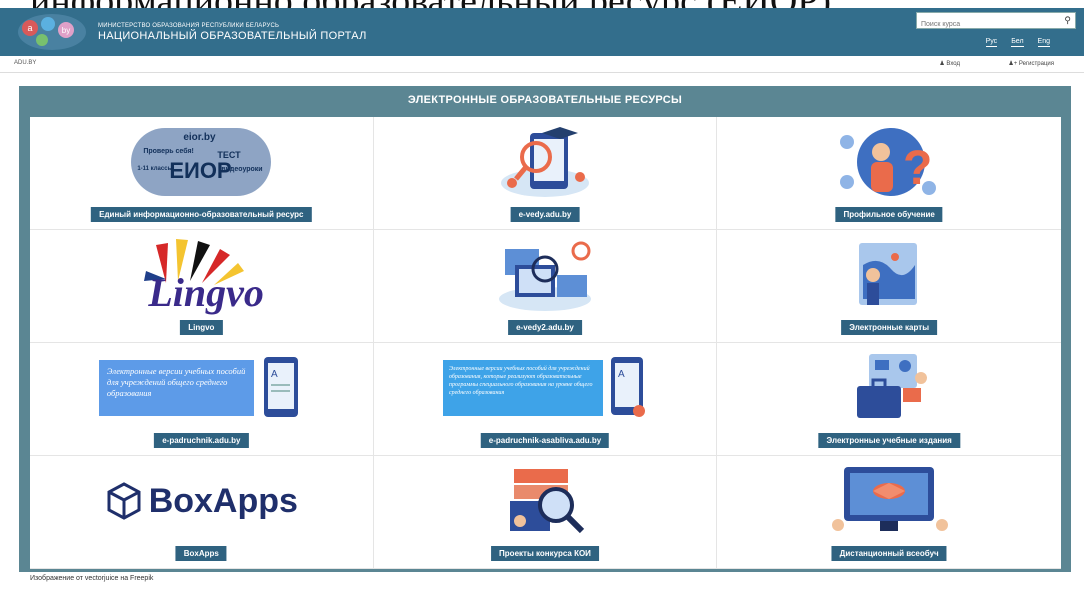  What do you see at coordinates (201, 440) in the screenshot?
I see `resource-label: e-padruchnik.adu.by` at bounding box center [201, 440].